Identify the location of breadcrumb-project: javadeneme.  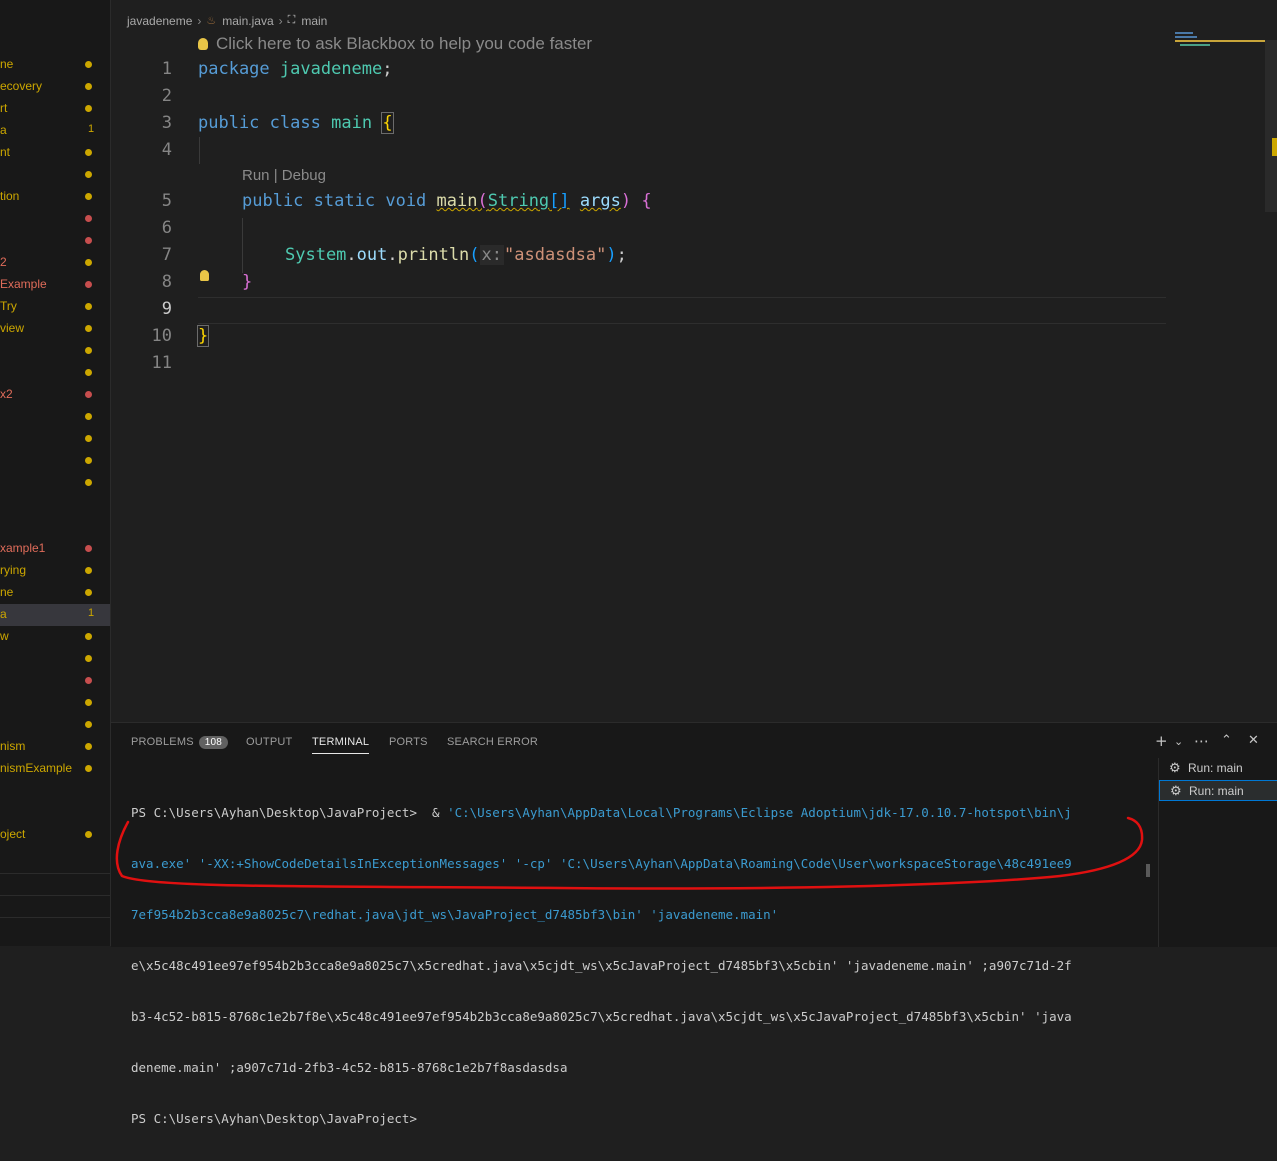
(159, 21).